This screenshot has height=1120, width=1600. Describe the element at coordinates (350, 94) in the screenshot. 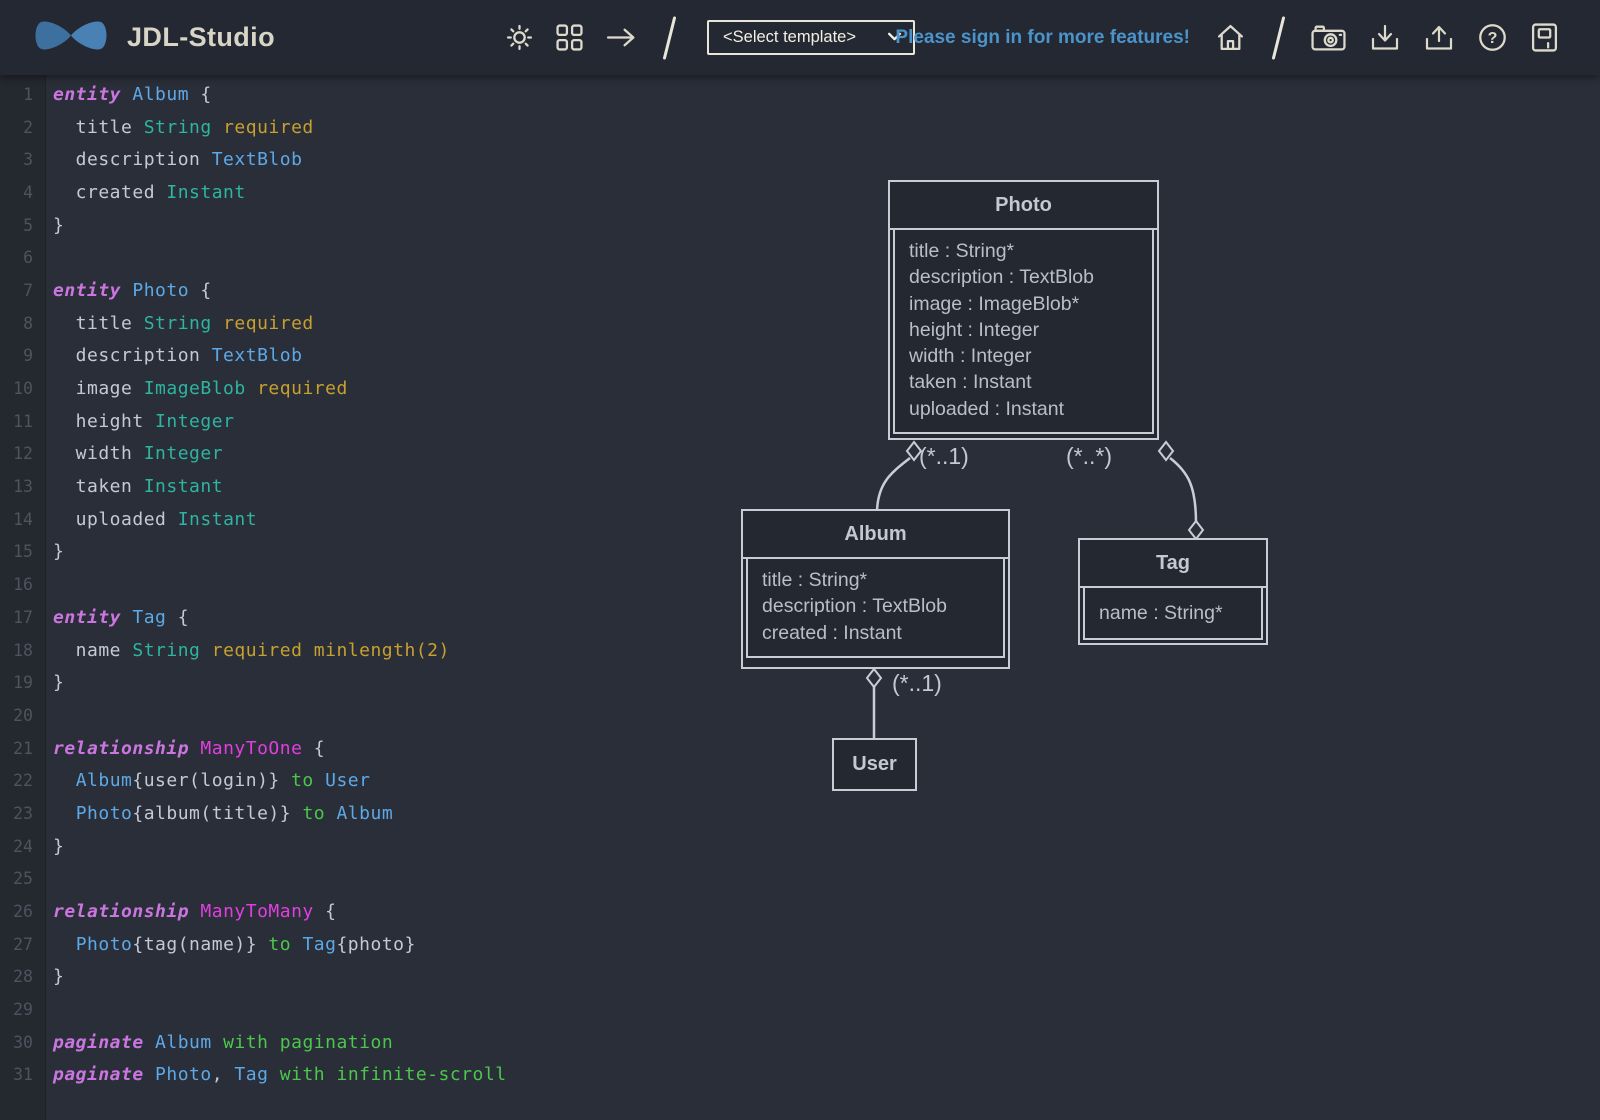

I see `code-line: 1 entity Album {` at that location.